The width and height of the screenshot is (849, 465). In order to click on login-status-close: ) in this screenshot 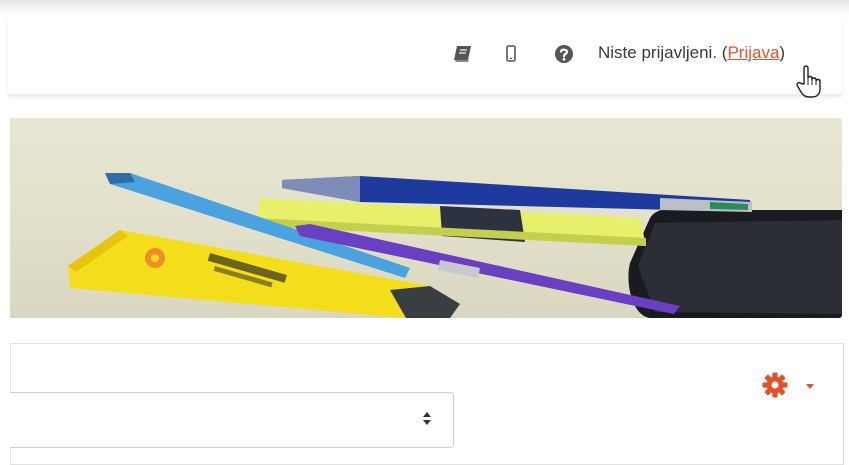, I will do `click(782, 52)`.